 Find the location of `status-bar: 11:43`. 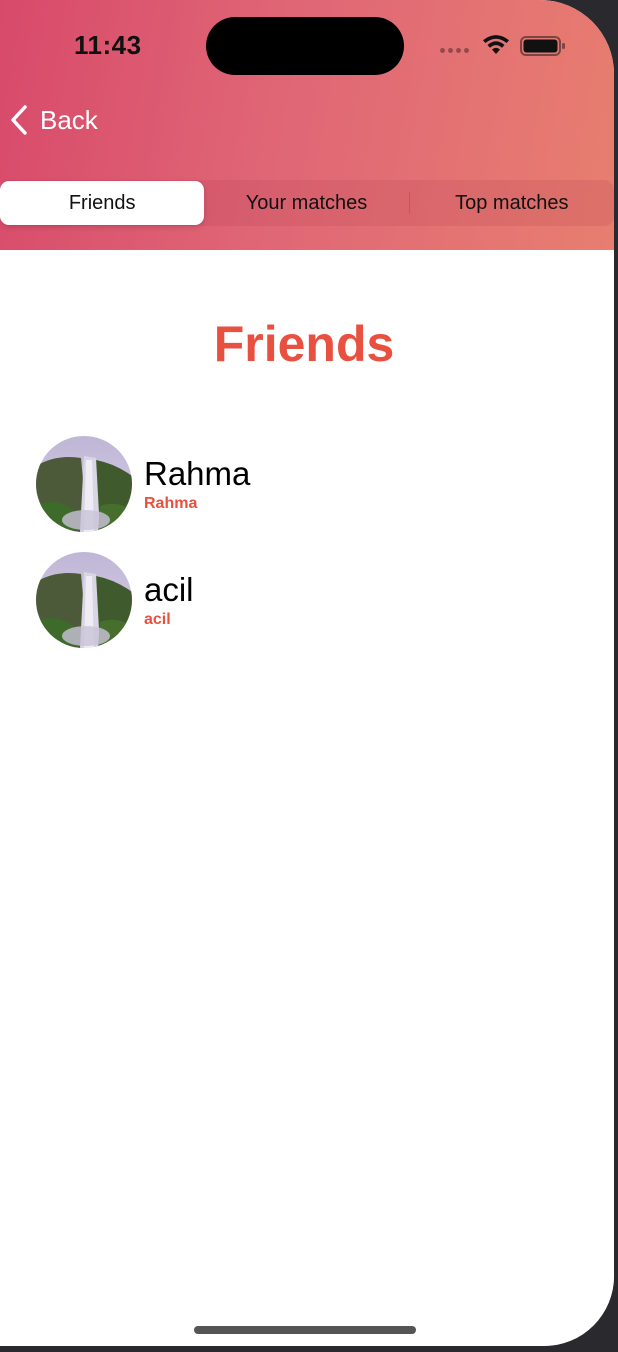

status-bar: 11:43 is located at coordinates (307, 45).